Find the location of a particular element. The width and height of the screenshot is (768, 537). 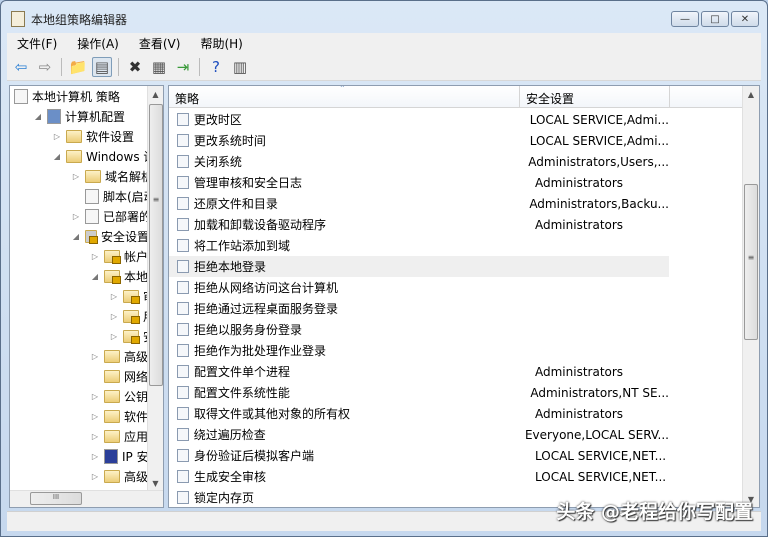

action-pane-icon: ▥ is located at coordinates (240, 66).